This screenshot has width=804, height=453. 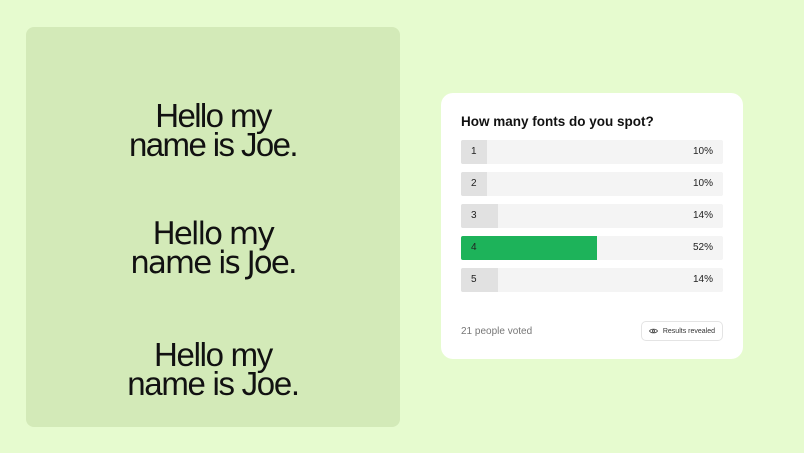 I want to click on poll-options: 1 10% 2 10% 3 14% 4 52% 5 14%, so click(x=592, y=220).